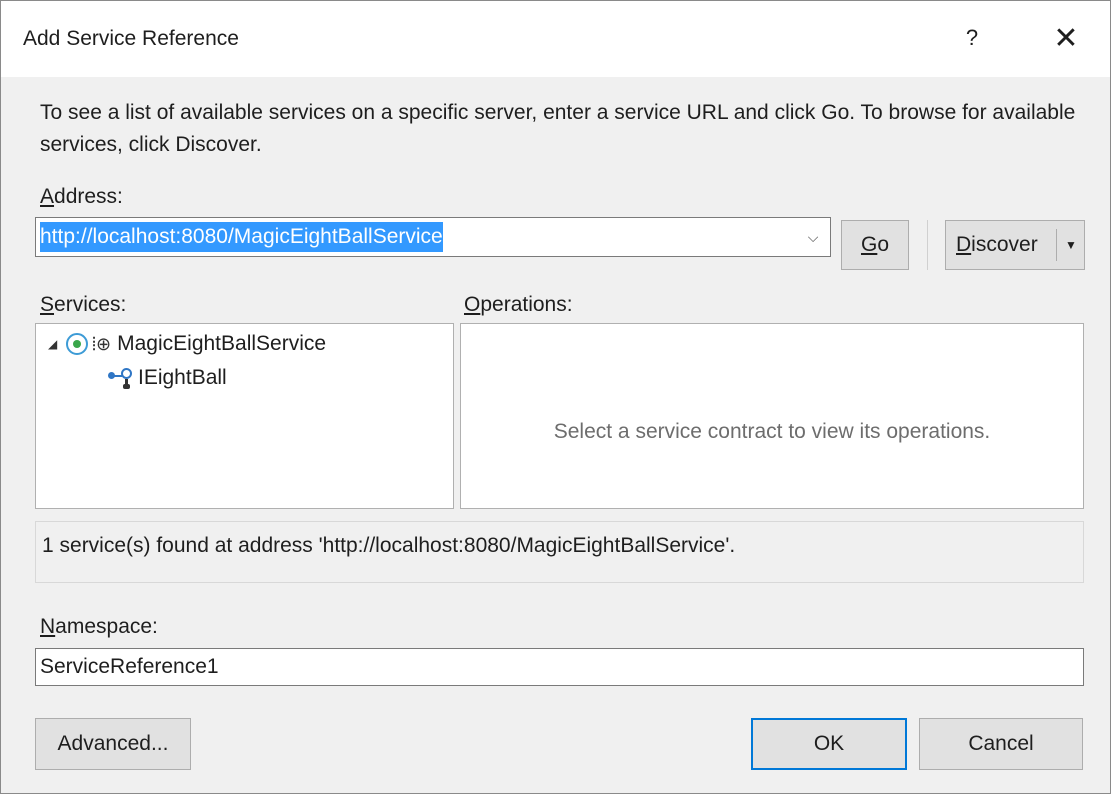  What do you see at coordinates (972, 38) in the screenshot?
I see `help-icon: ?` at bounding box center [972, 38].